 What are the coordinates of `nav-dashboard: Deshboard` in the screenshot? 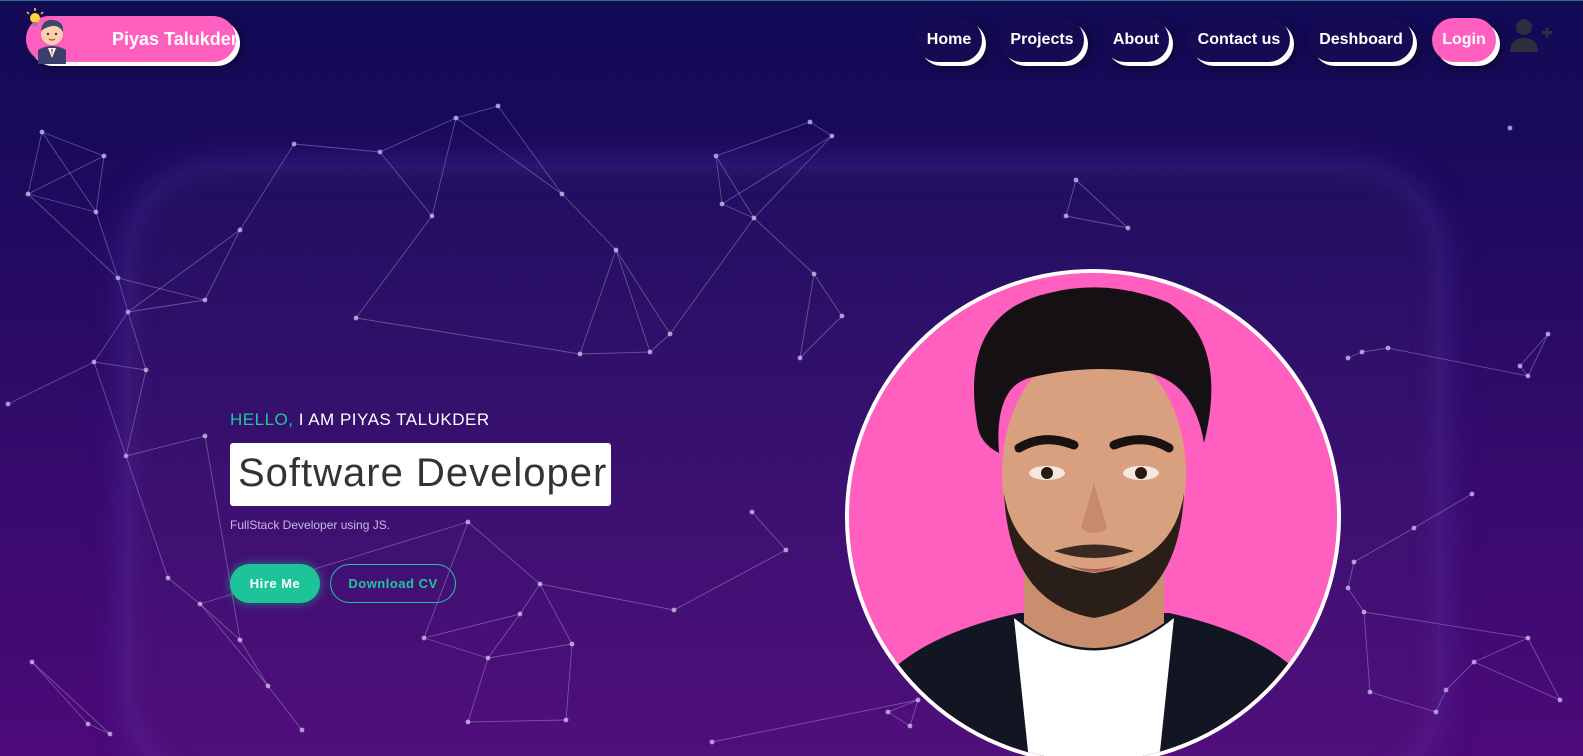 It's located at (1361, 40).